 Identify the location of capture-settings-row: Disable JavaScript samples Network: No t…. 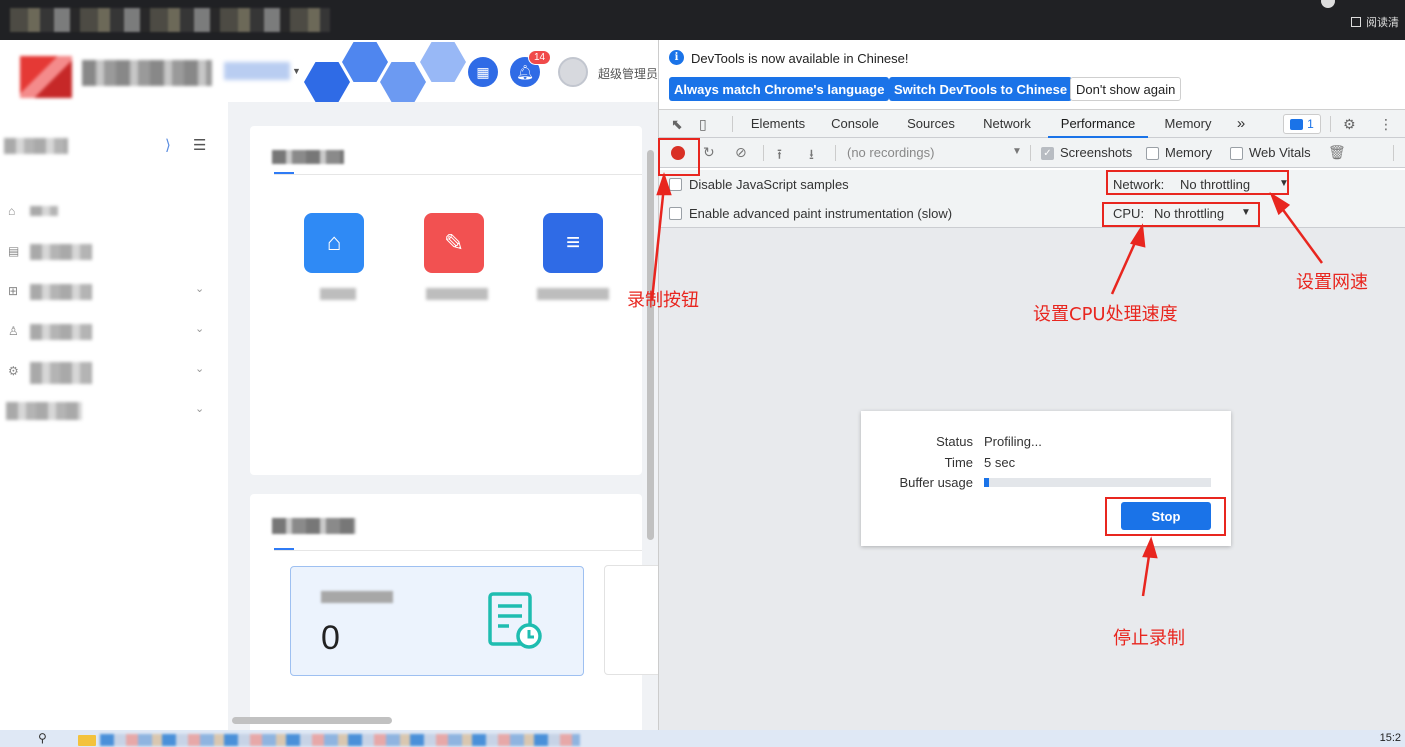
(1032, 184).